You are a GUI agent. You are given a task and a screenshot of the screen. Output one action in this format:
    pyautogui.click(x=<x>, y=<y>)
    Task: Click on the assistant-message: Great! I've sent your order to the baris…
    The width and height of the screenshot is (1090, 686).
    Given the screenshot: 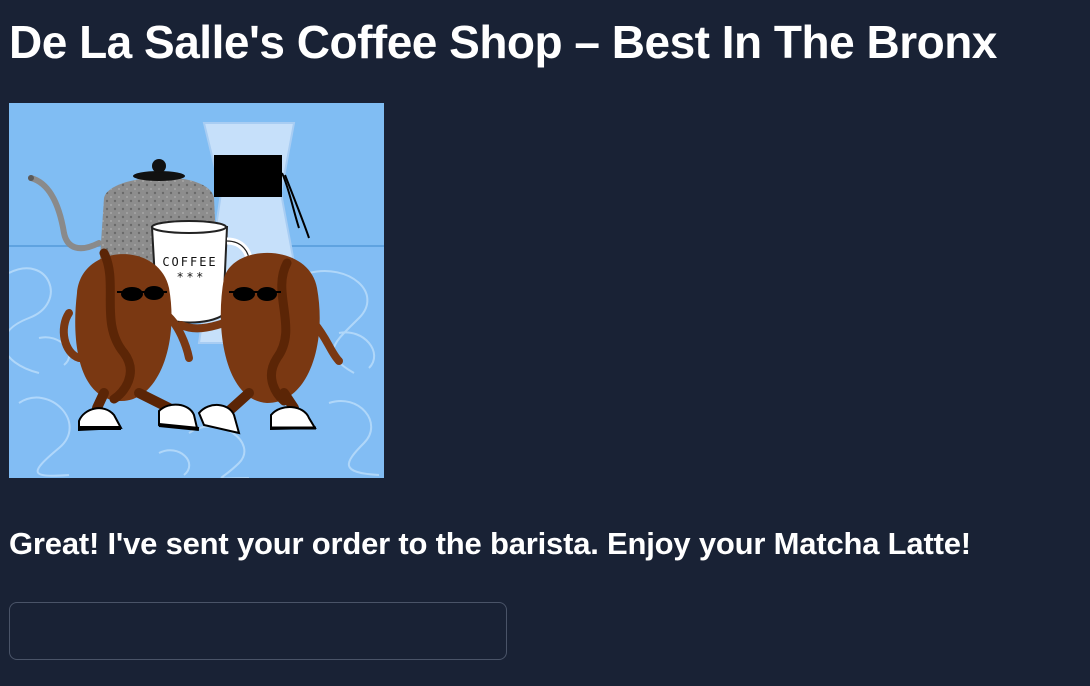 What is the action you would take?
    pyautogui.click(x=490, y=543)
    